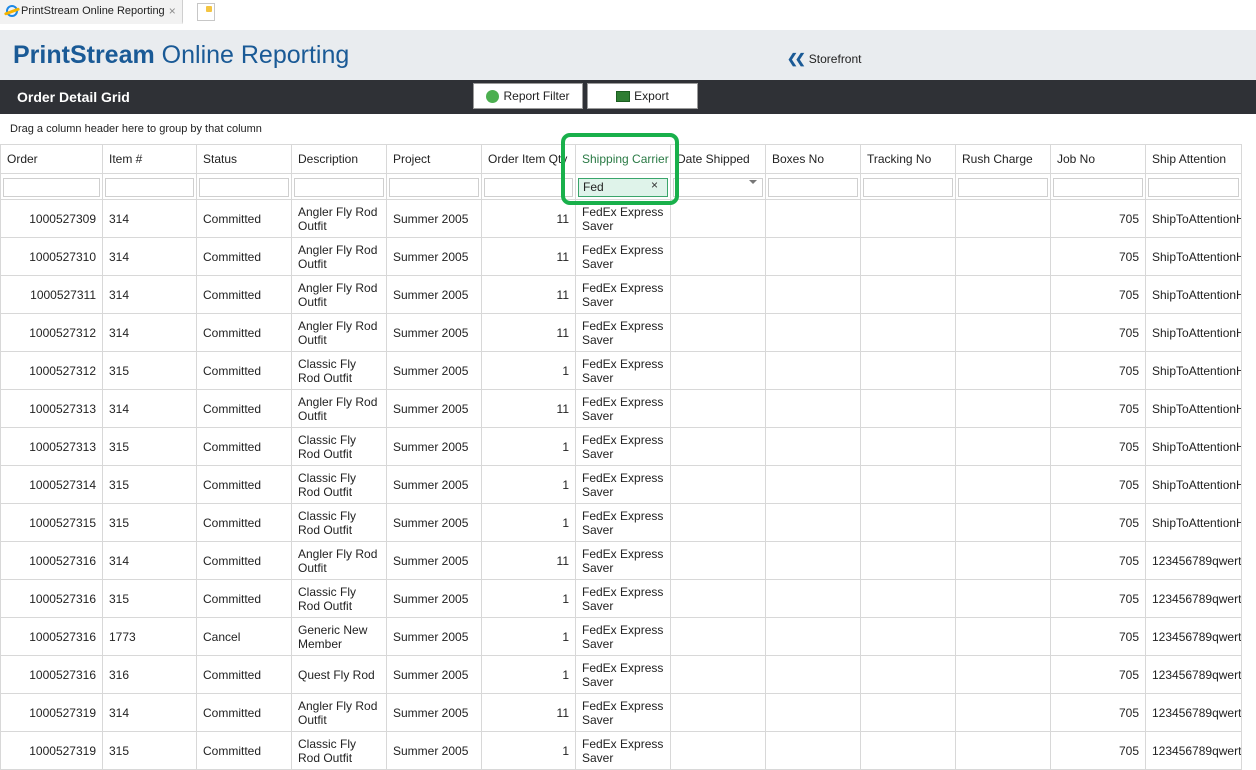 The width and height of the screenshot is (1256, 770). What do you see at coordinates (1193, 159) in the screenshot?
I see `column-header-ship-attention: Ship Attention` at bounding box center [1193, 159].